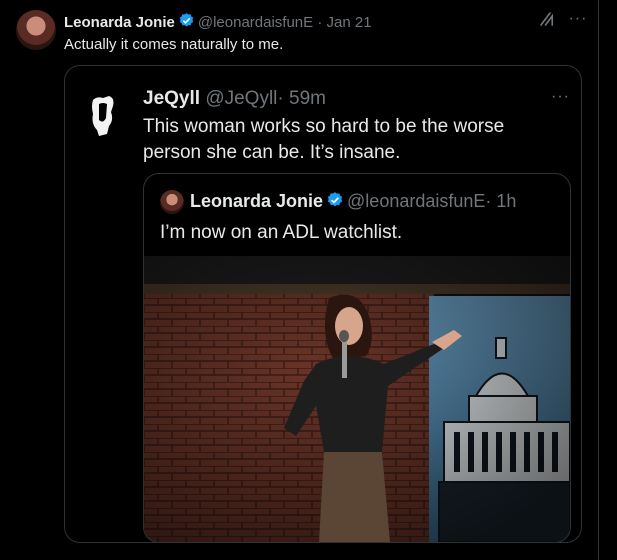 The width and height of the screenshot is (617, 560). I want to click on nested-author-name: Leonarda Jonie, so click(256, 201).